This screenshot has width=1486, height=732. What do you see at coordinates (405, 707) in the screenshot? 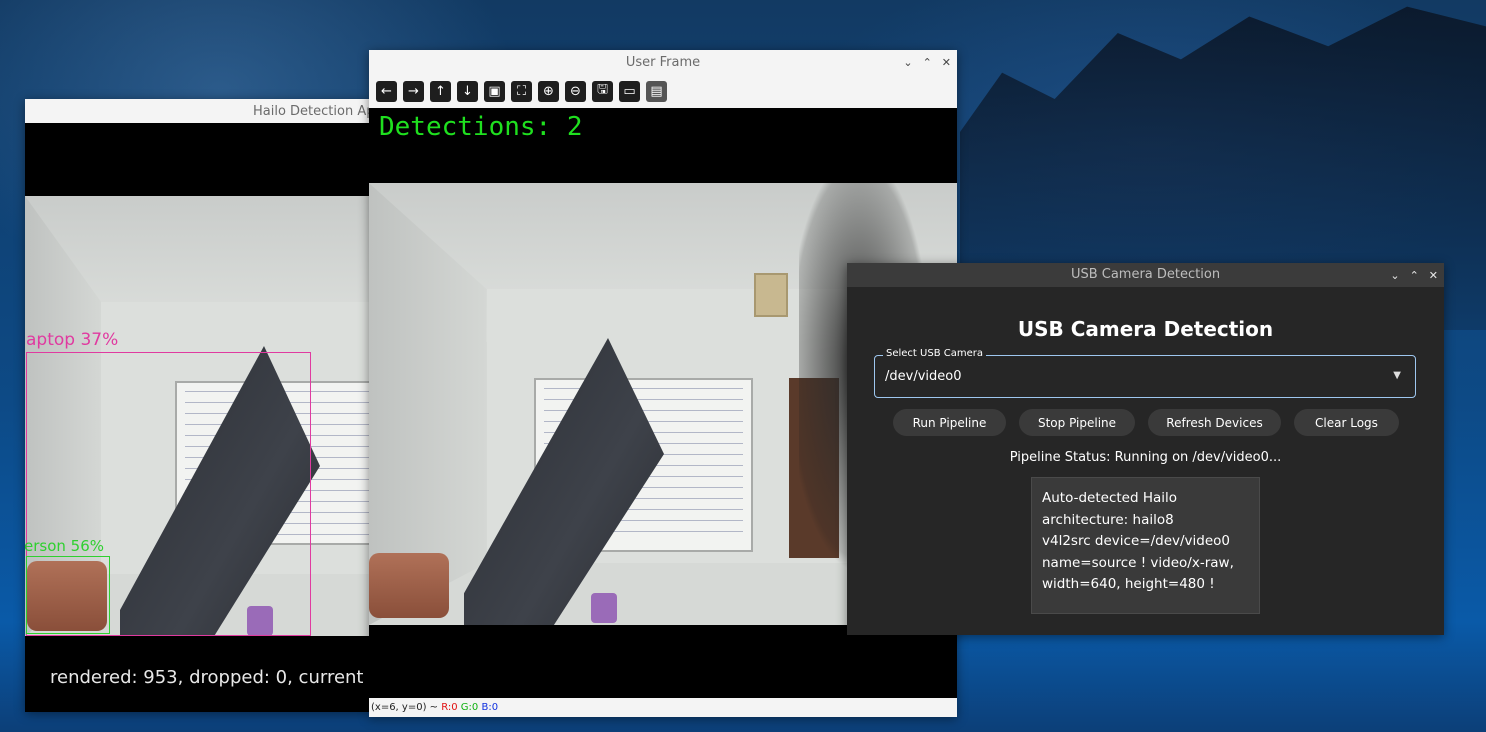
I see `cursor-coords: (x=6, y=0) ~` at bounding box center [405, 707].